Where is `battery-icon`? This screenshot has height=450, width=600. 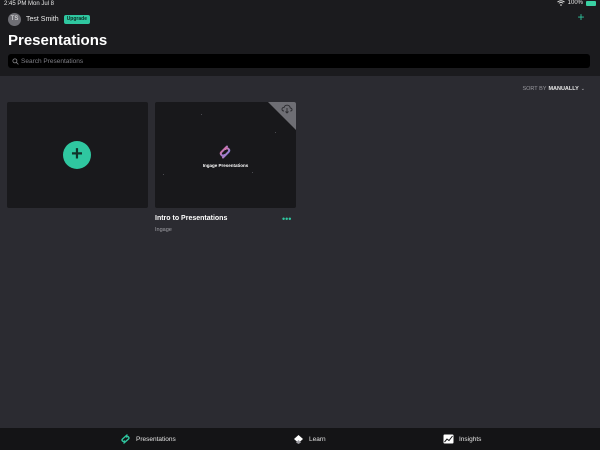
battery-icon is located at coordinates (591, 3).